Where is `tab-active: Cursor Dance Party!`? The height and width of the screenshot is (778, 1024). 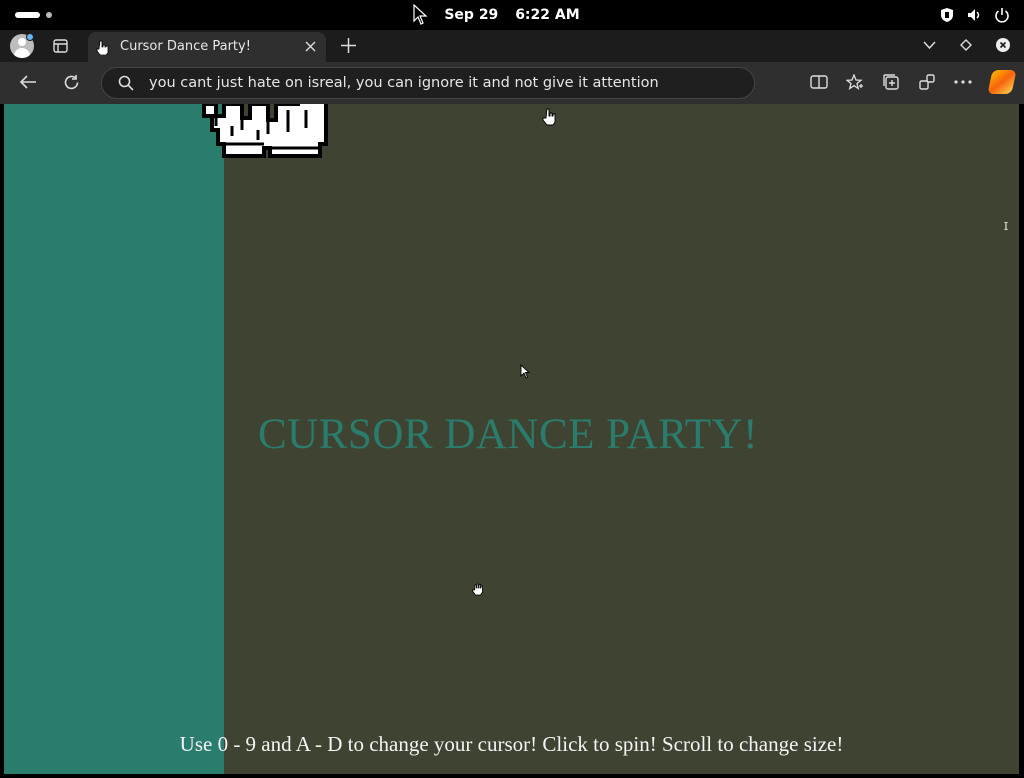 tab-active: Cursor Dance Party! is located at coordinates (207, 47).